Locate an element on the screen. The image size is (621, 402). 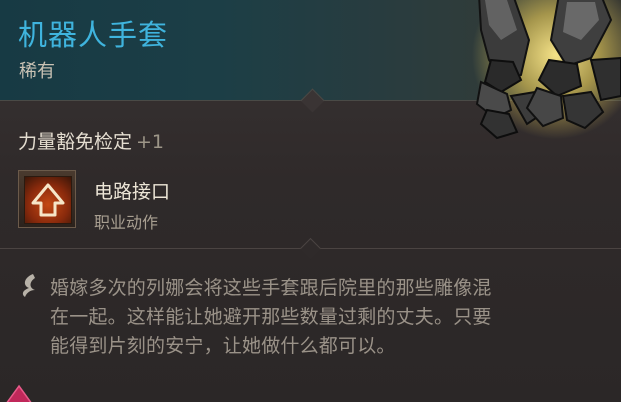
gauntlet-icon is located at coordinates (548, 70).